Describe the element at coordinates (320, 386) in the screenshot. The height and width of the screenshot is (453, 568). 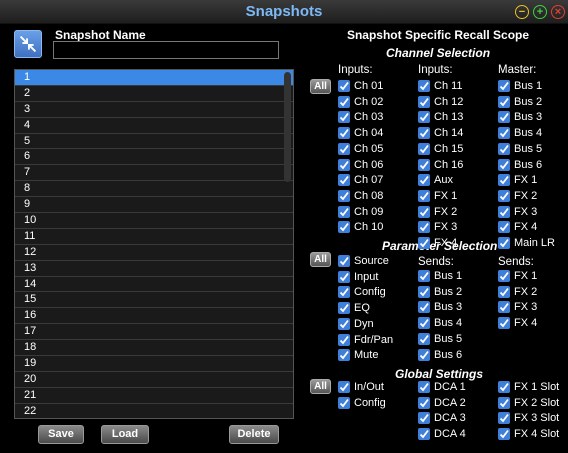
I see `global-all-button: All` at that location.